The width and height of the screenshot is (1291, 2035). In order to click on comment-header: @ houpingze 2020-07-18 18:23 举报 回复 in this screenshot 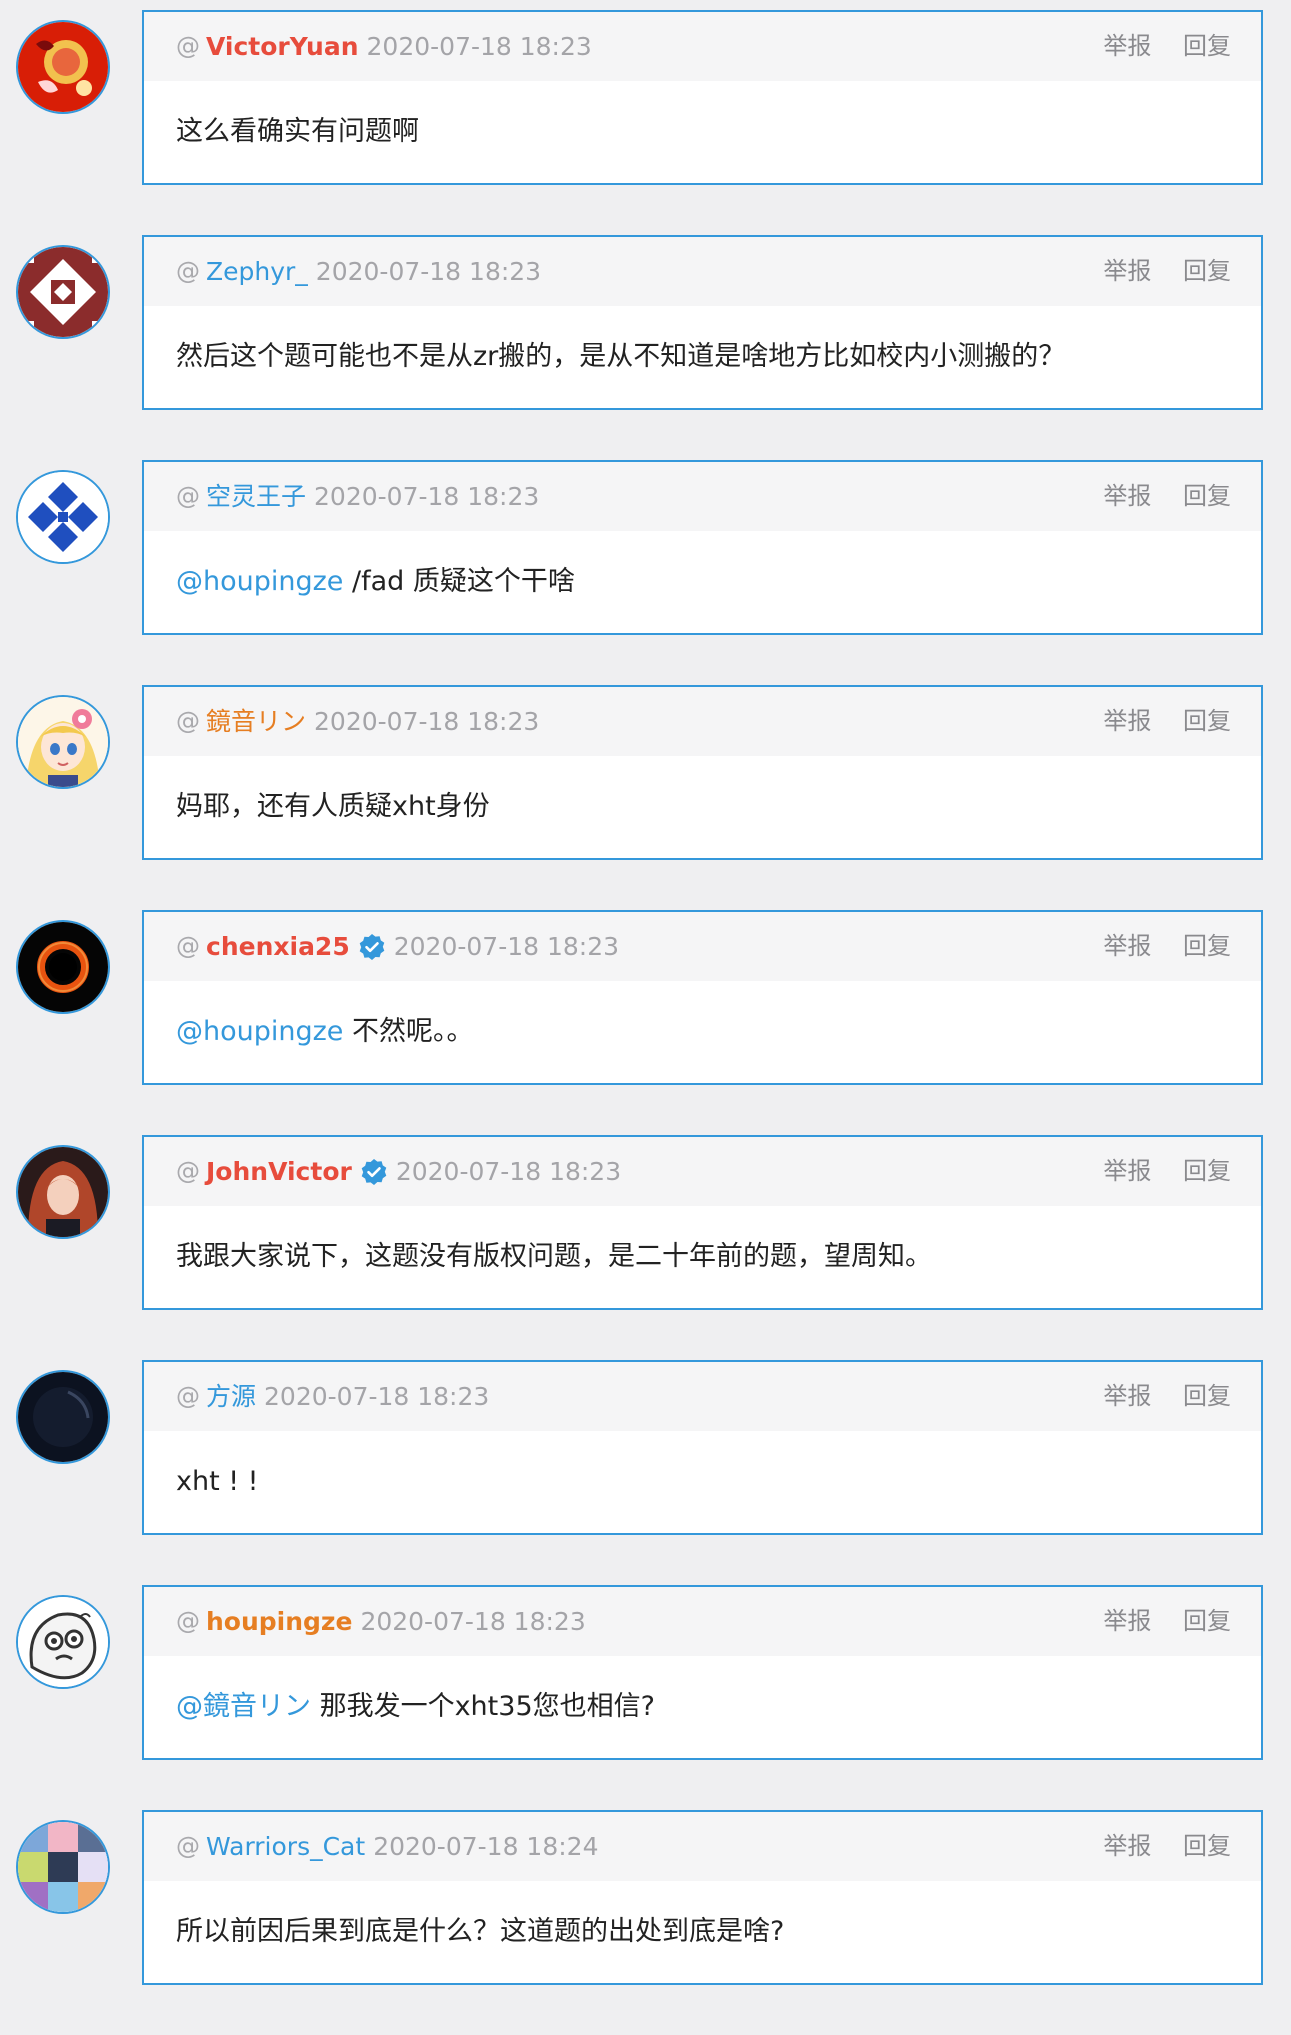, I will do `click(702, 1621)`.